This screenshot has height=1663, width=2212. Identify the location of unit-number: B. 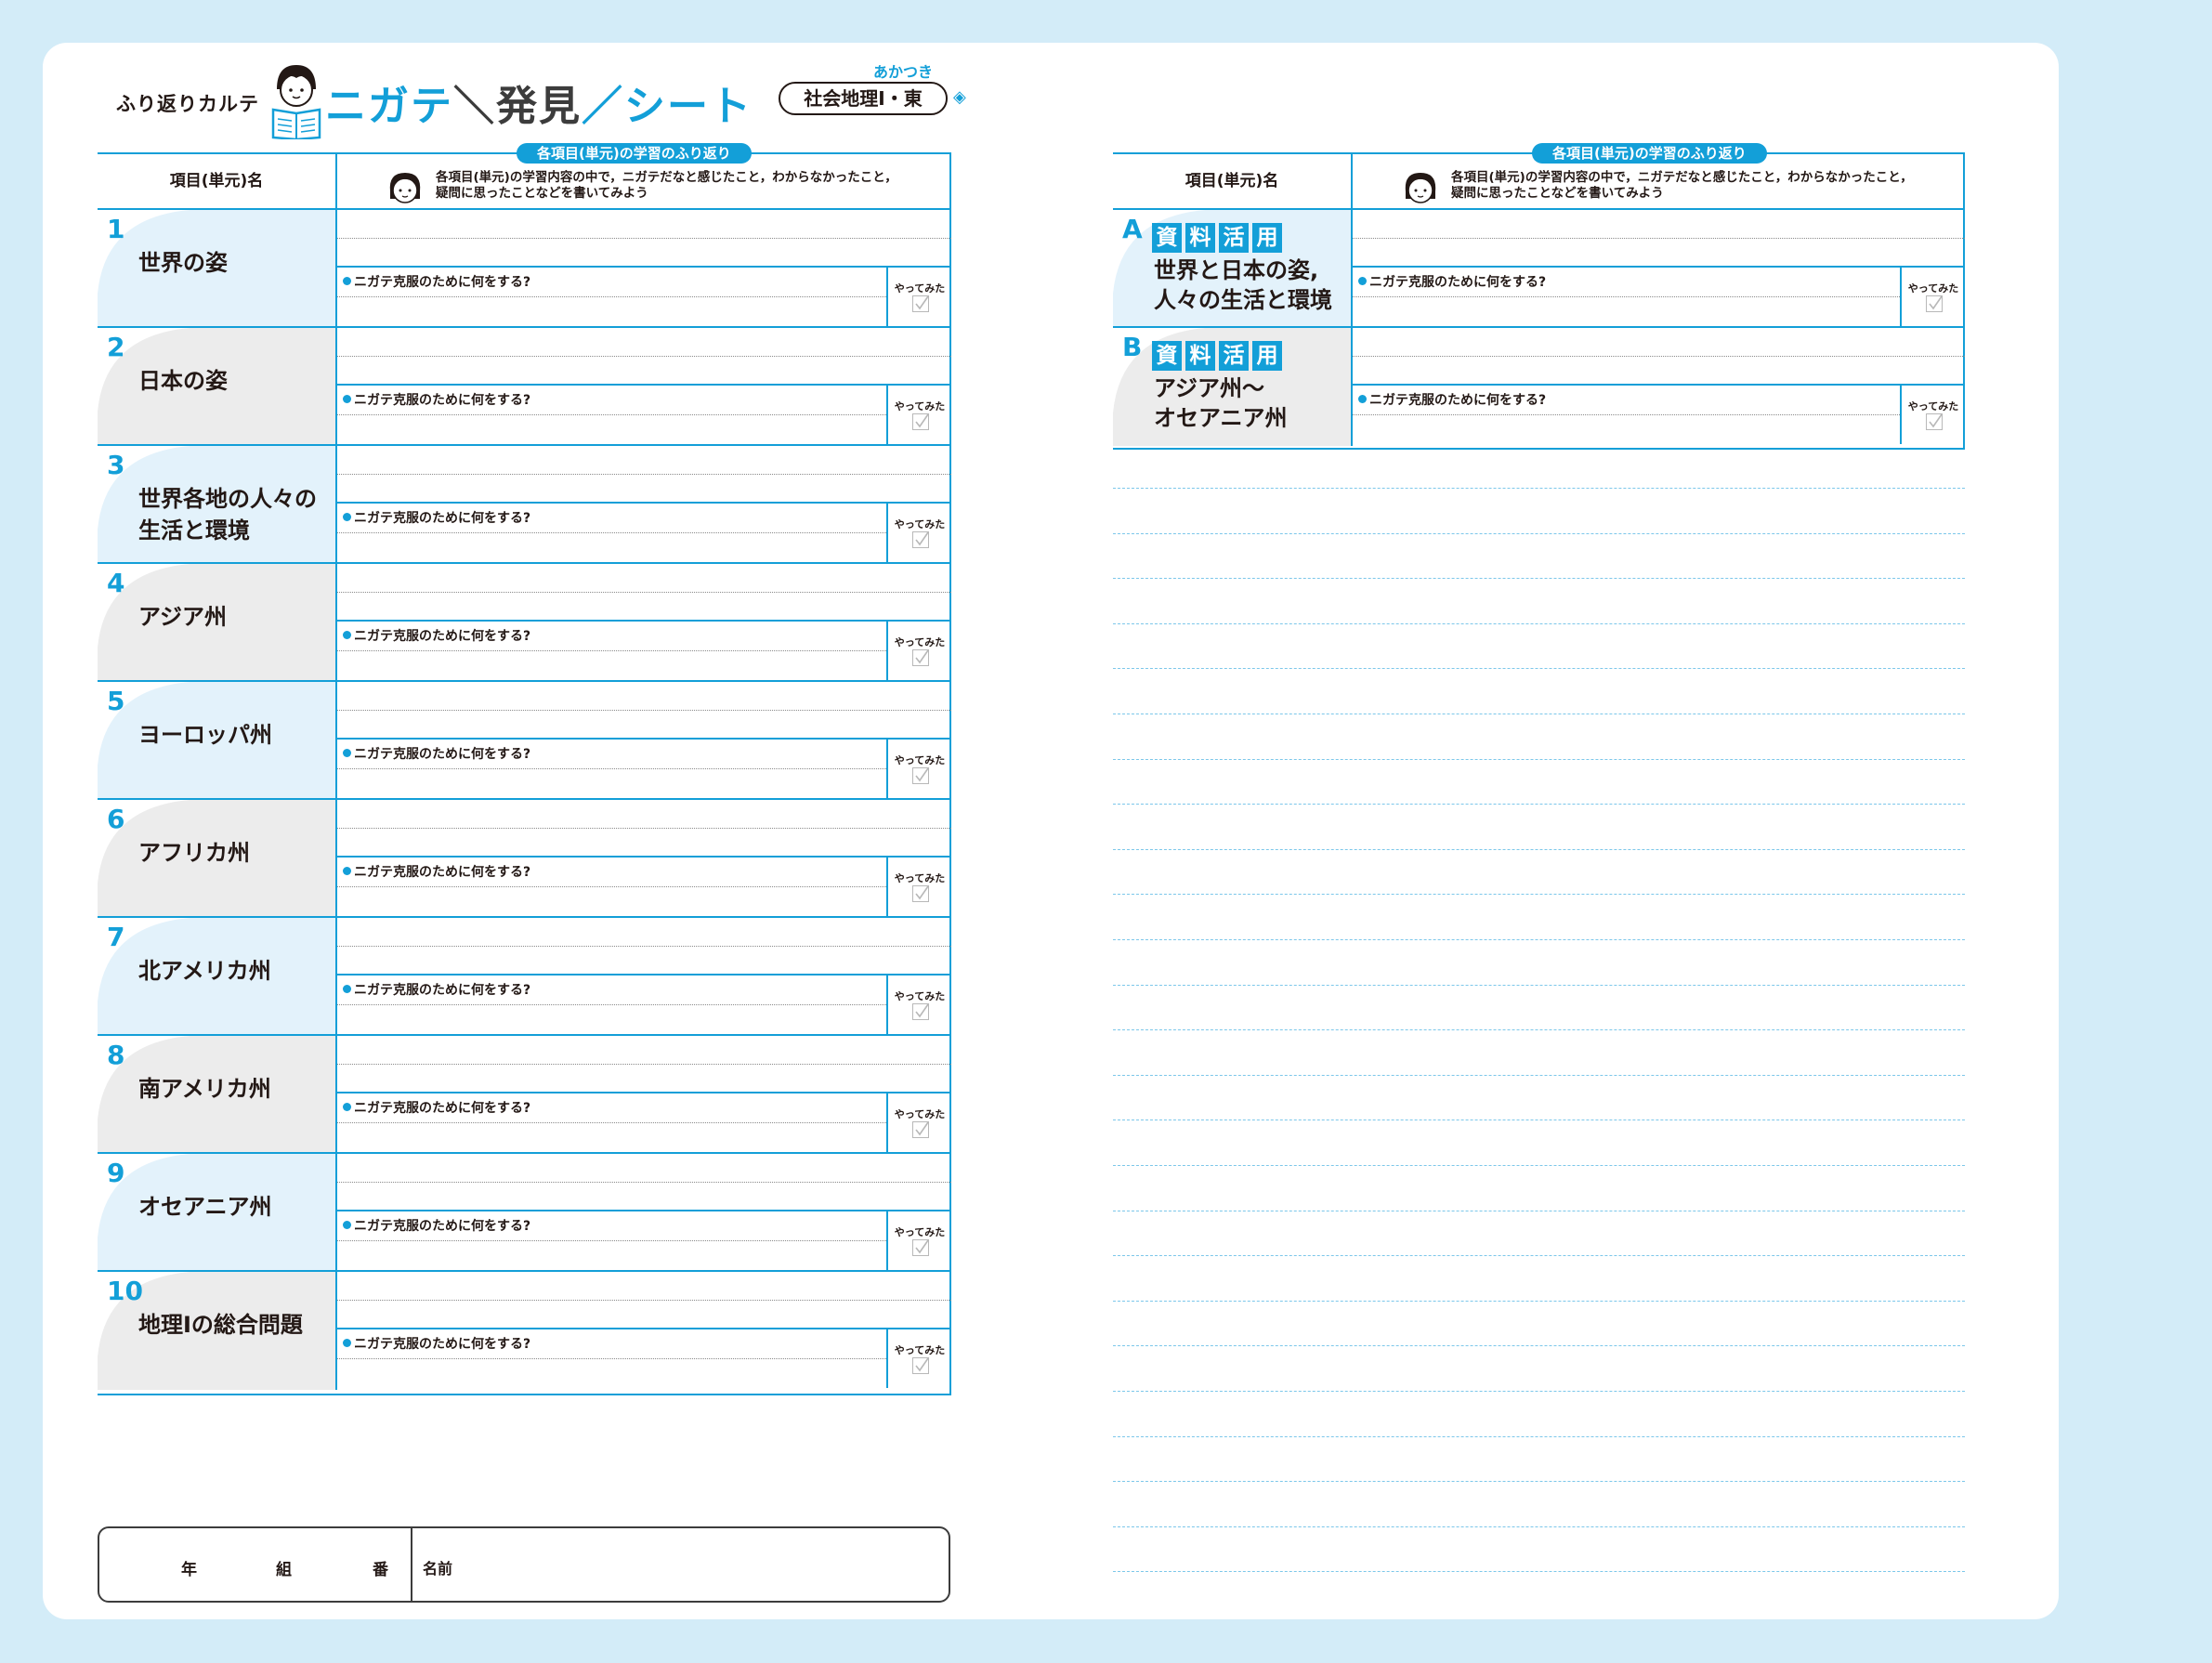
(1132, 347).